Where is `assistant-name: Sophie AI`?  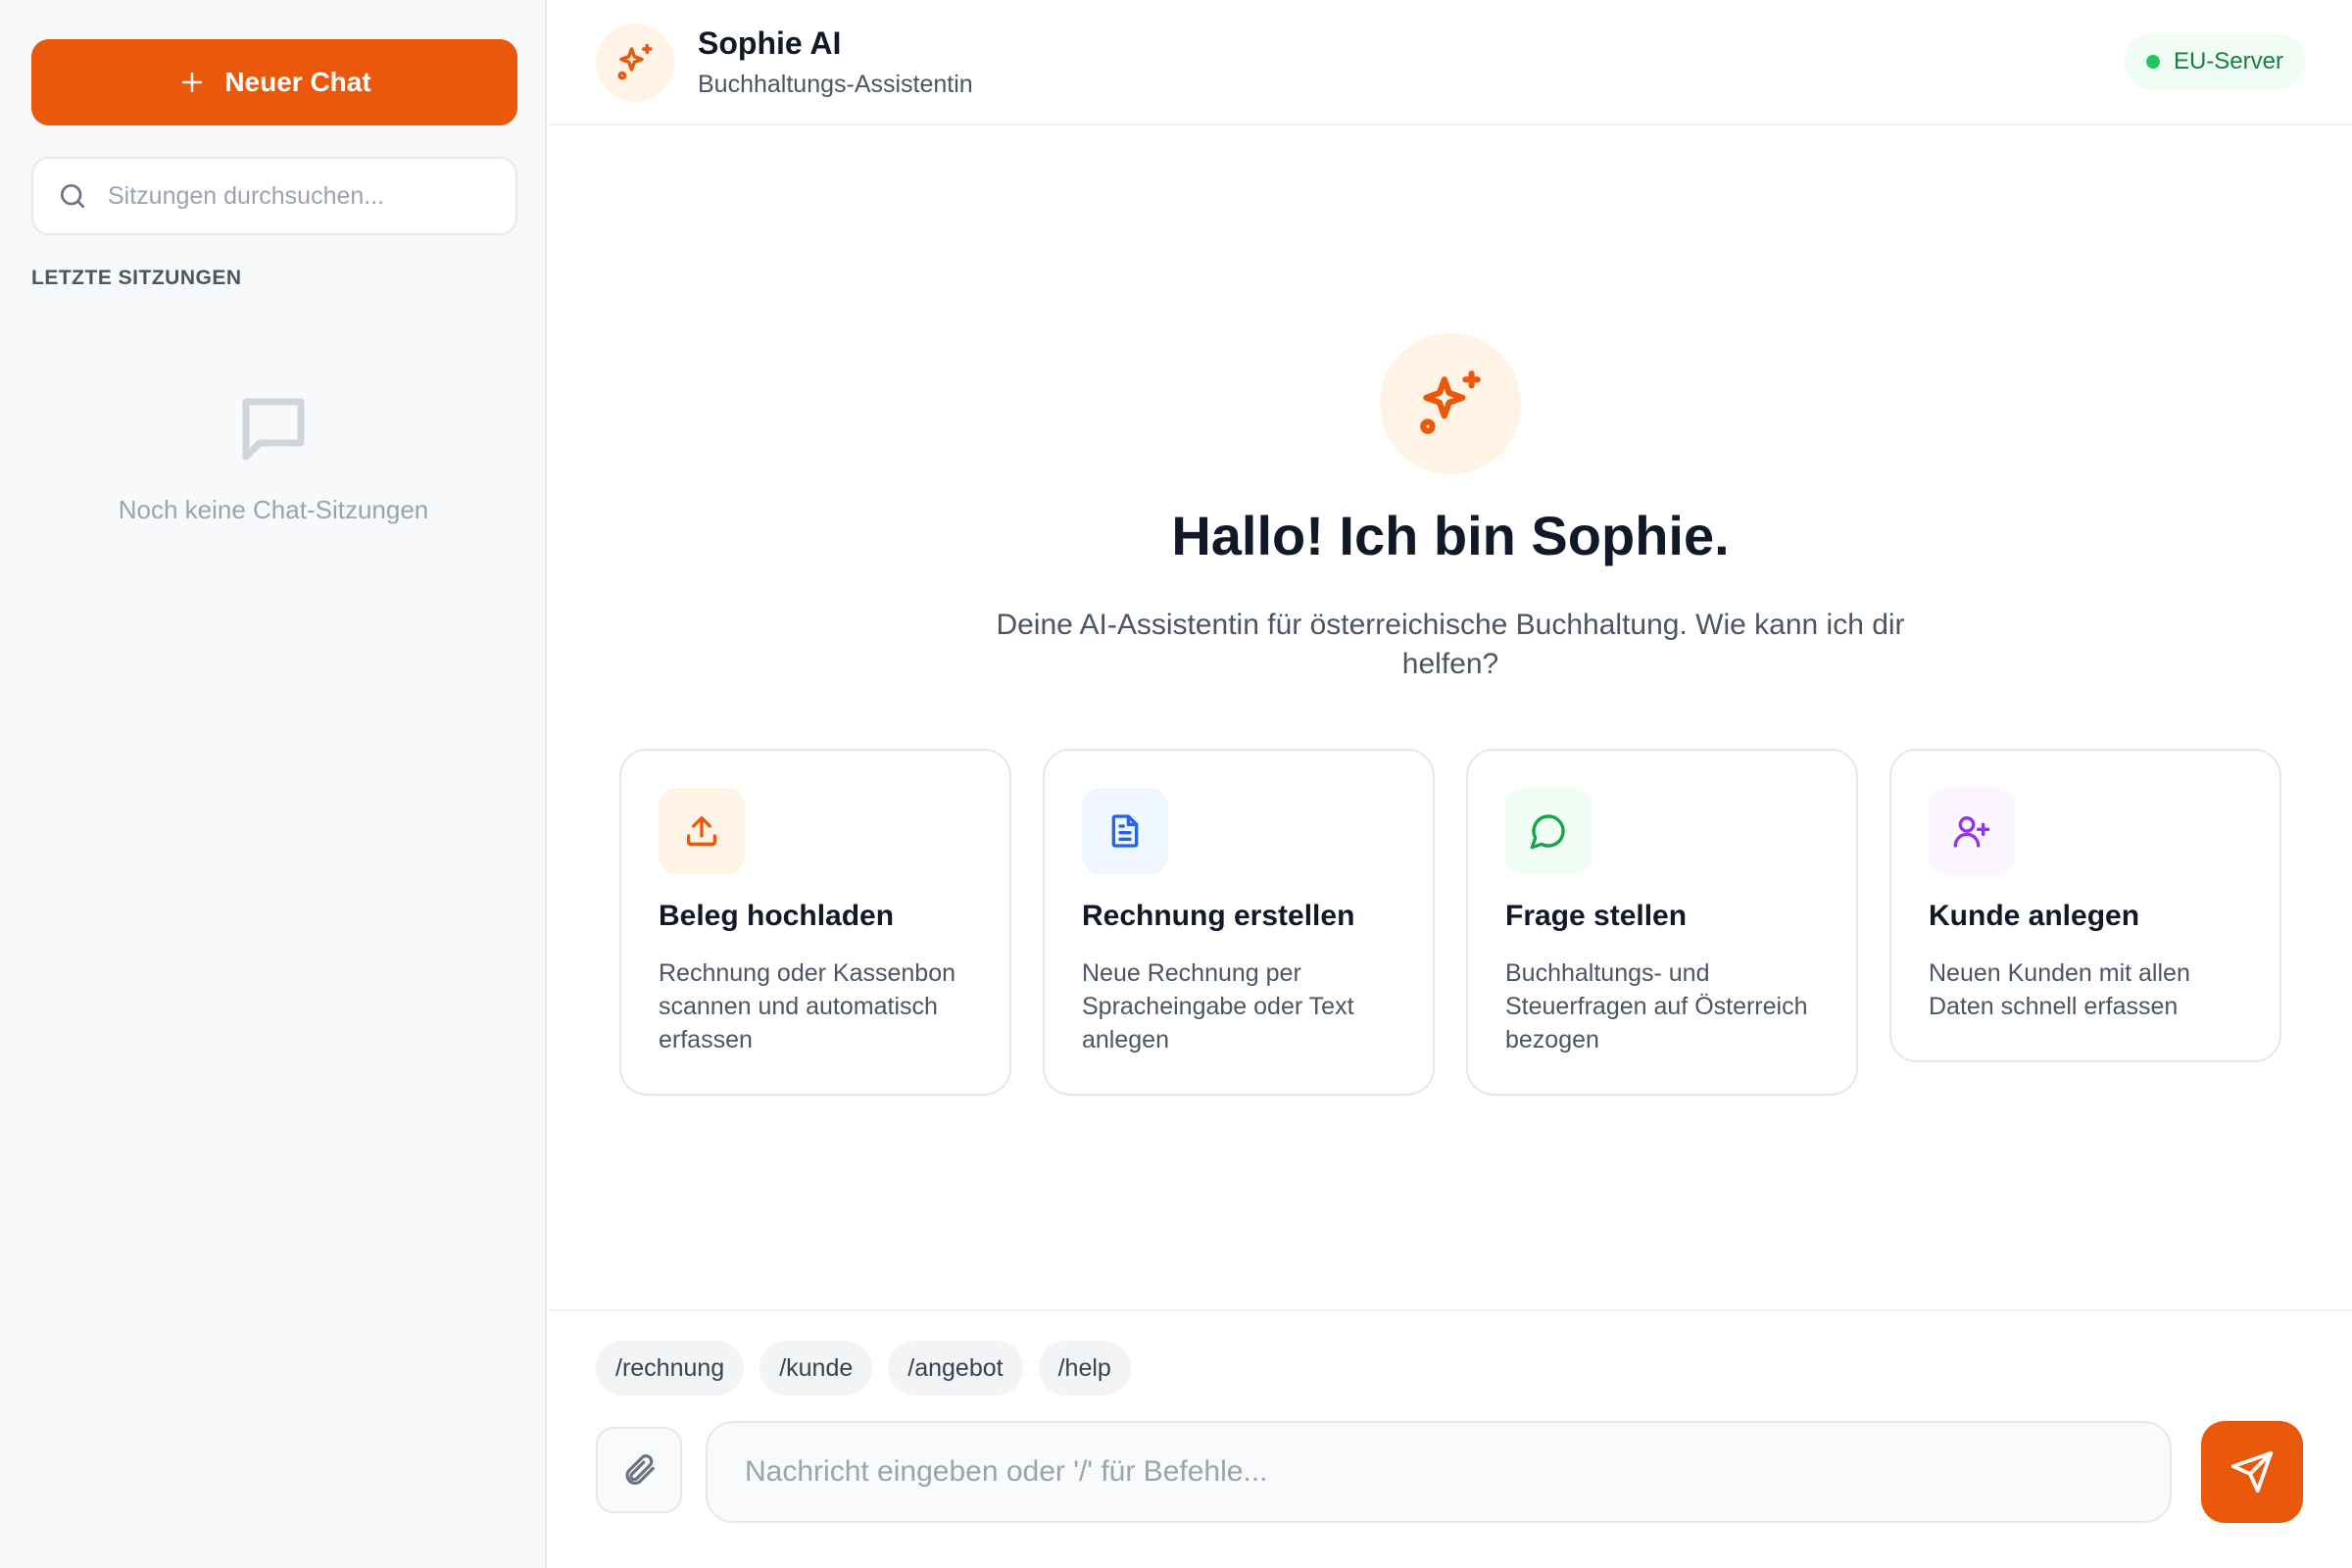 assistant-name: Sophie AI is located at coordinates (770, 43).